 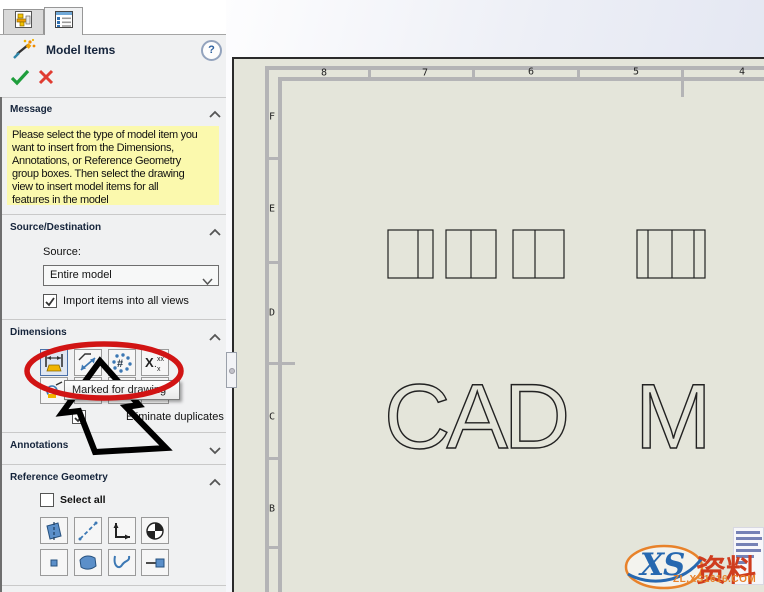 I want to click on import-items-label: Import items into all views, so click(x=126, y=301).